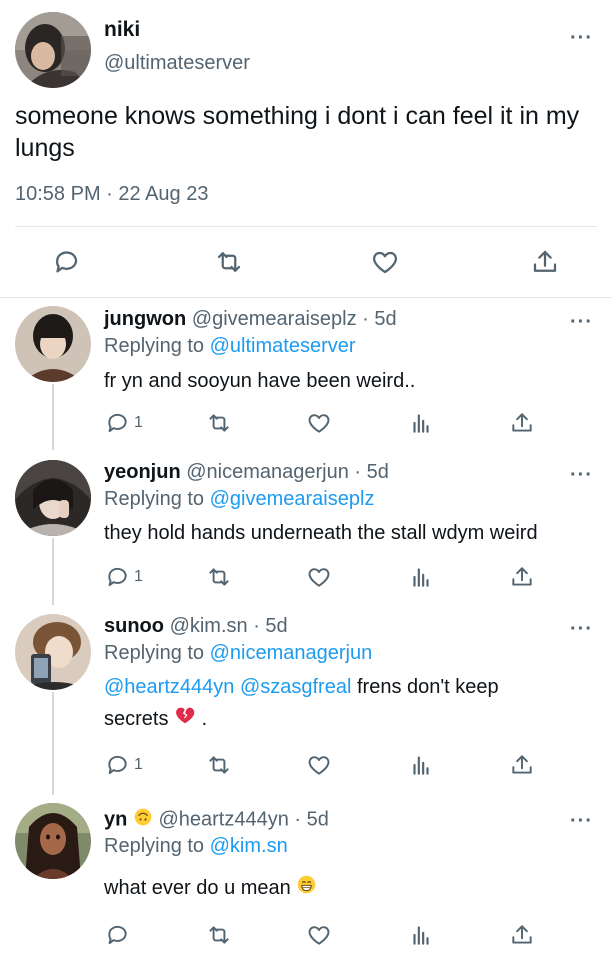  Describe the element at coordinates (177, 63) in the screenshot. I see `author-handle: @ultimateserver` at that location.